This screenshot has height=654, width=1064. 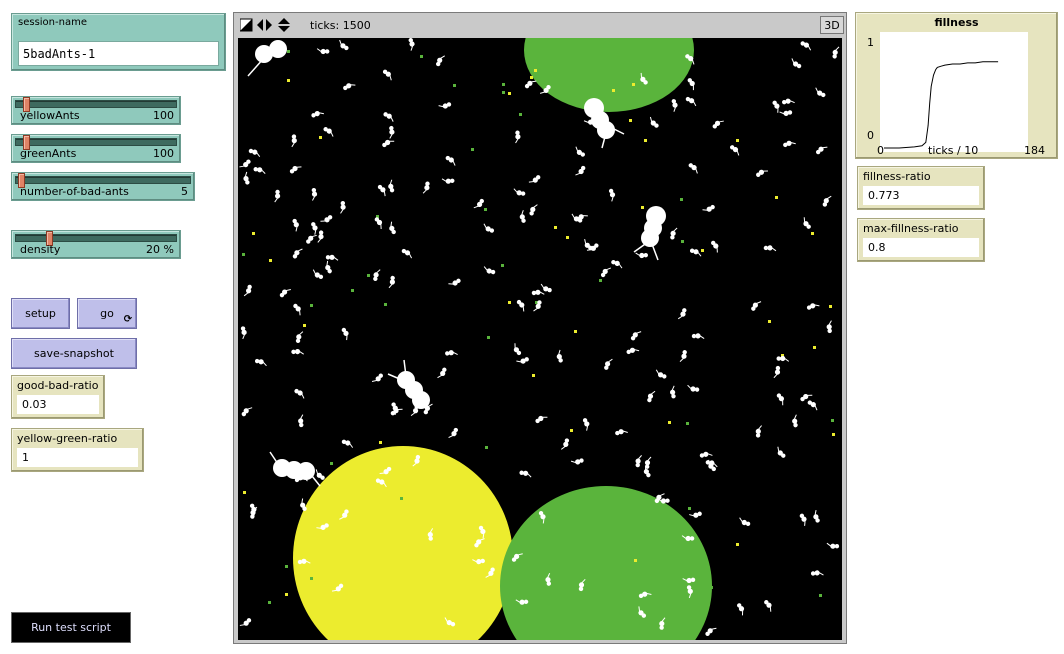 What do you see at coordinates (96, 244) in the screenshot?
I see `slider-density: density 20 %` at bounding box center [96, 244].